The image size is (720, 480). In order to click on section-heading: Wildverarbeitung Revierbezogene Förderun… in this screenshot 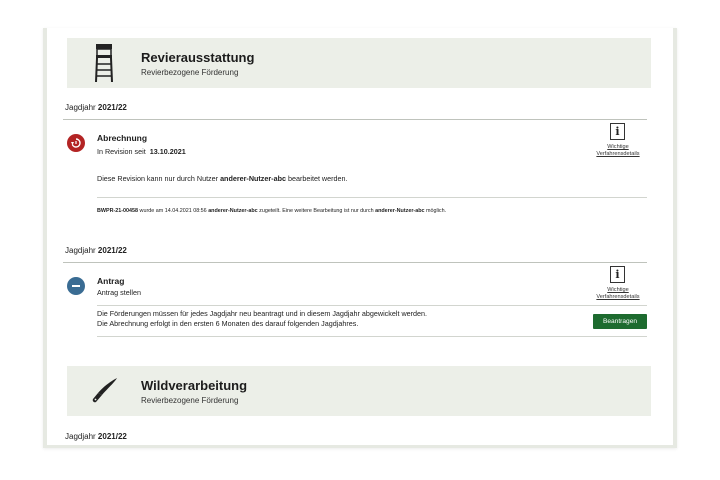, I will do `click(194, 391)`.